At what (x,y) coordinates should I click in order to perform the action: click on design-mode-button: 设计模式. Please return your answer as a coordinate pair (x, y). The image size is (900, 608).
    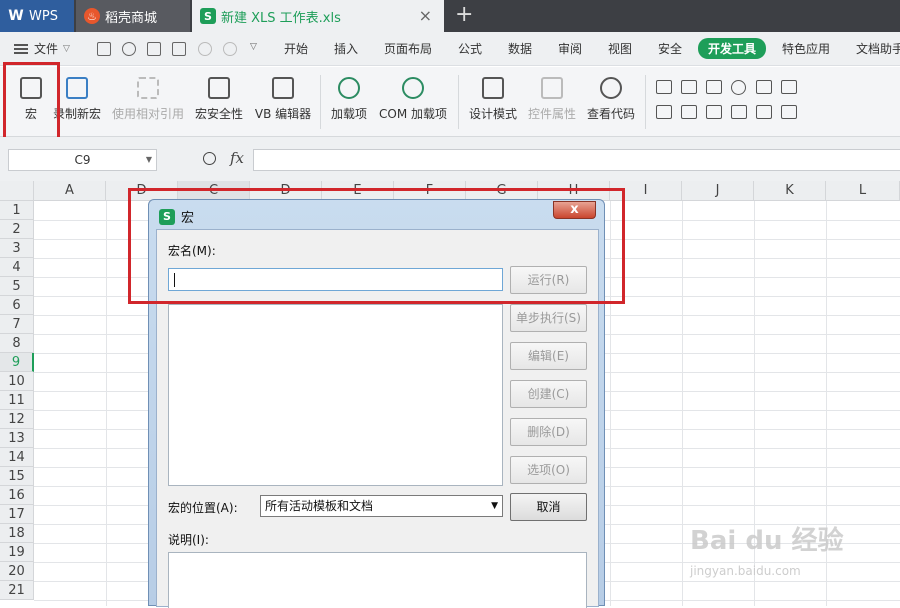
    Looking at the image, I should click on (493, 99).